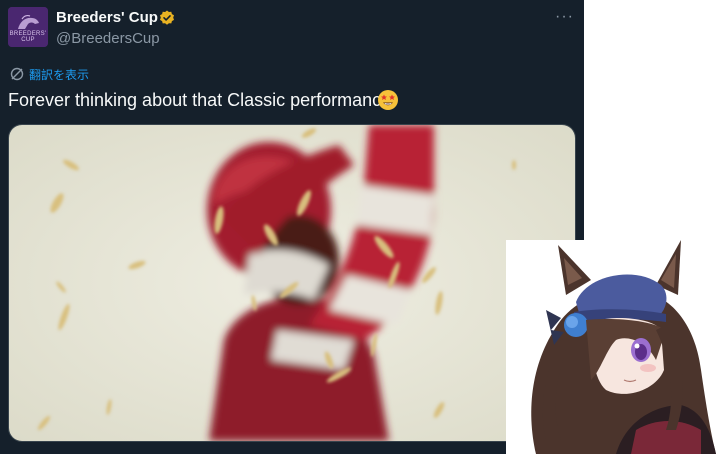 This screenshot has height=454, width=716. Describe the element at coordinates (17, 74) in the screenshot. I see `translate-globe-icon` at that location.